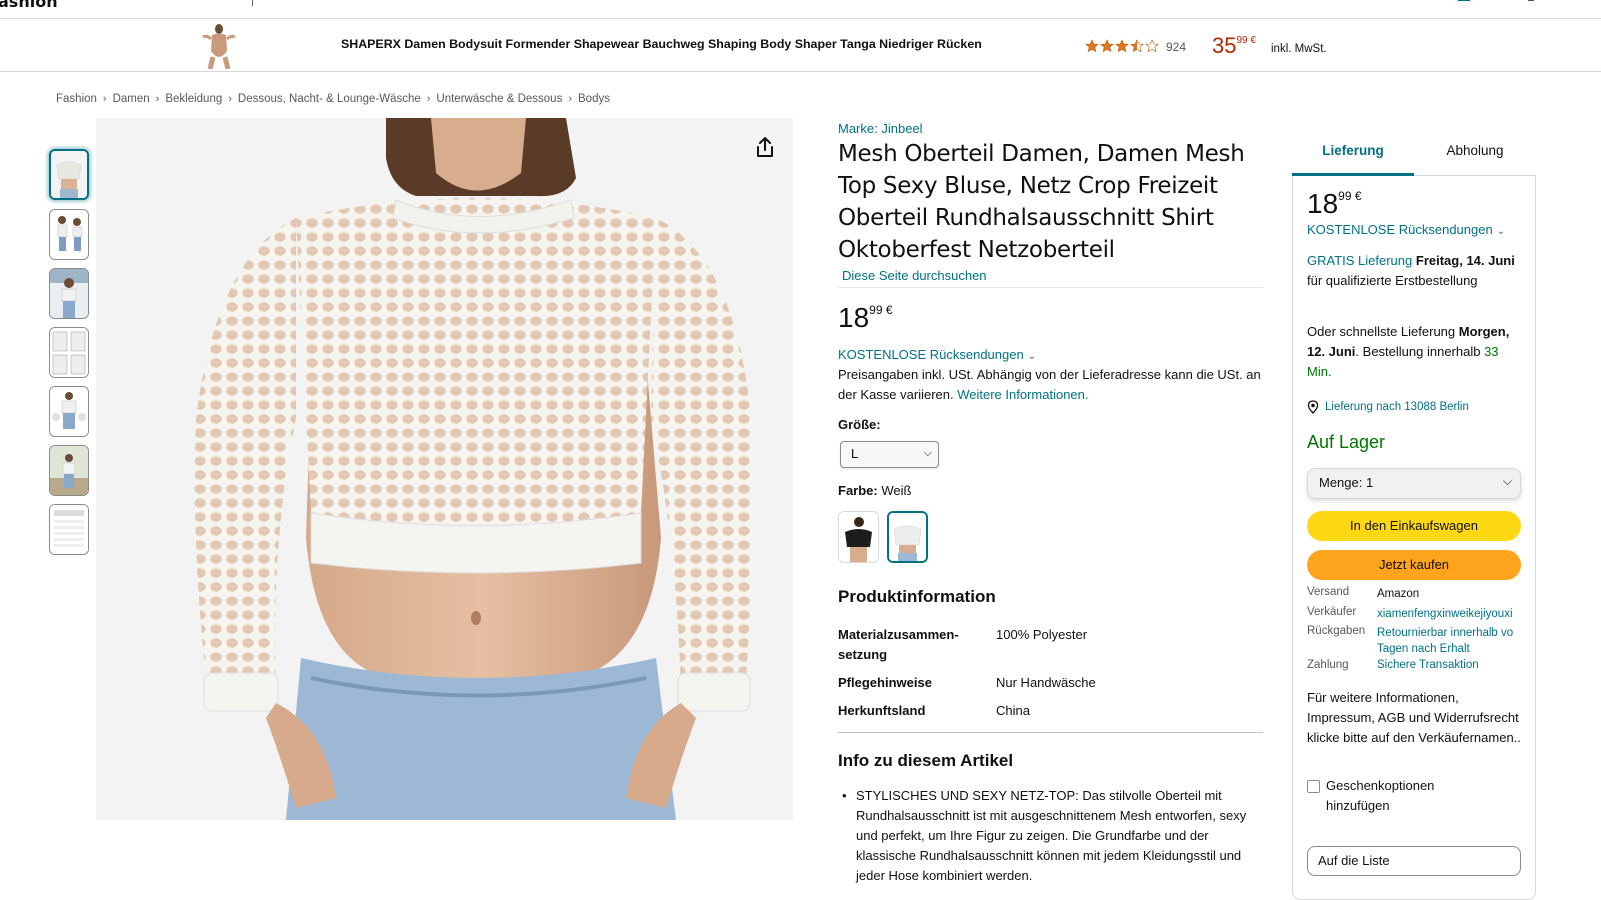 The image size is (1601, 900). What do you see at coordinates (1420, 351) in the screenshot?
I see `fastest-delivery-rest: . Bestellung innerhalb` at bounding box center [1420, 351].